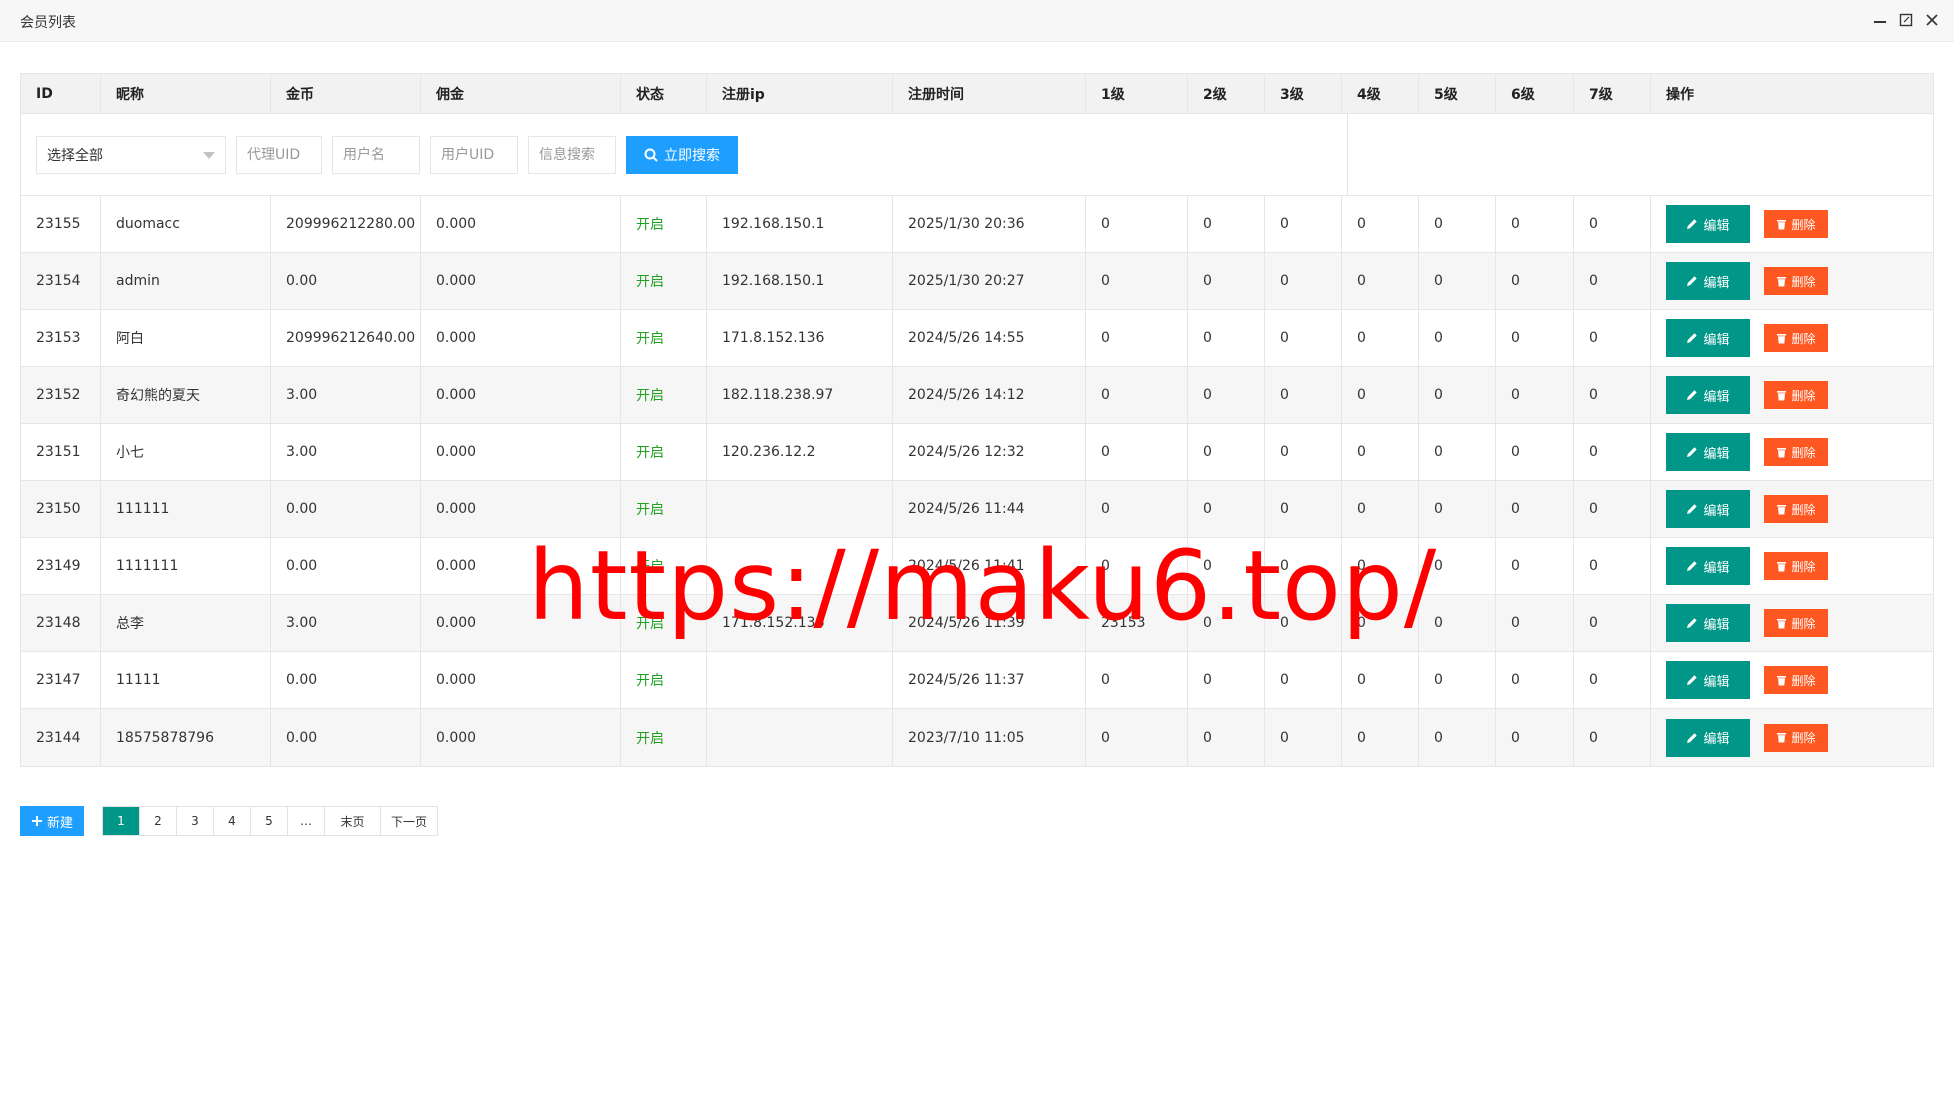 The width and height of the screenshot is (1954, 1120). I want to click on cell-register-time: 2024/5/26 11:37, so click(989, 680).